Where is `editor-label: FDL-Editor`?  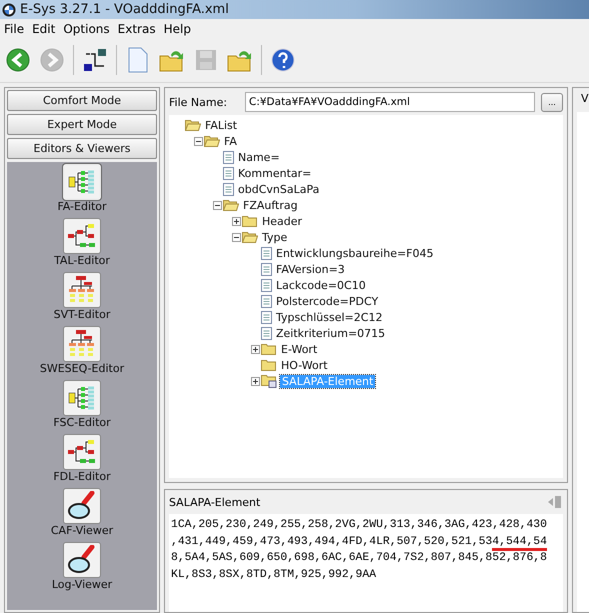 editor-label: FDL-Editor is located at coordinates (82, 477).